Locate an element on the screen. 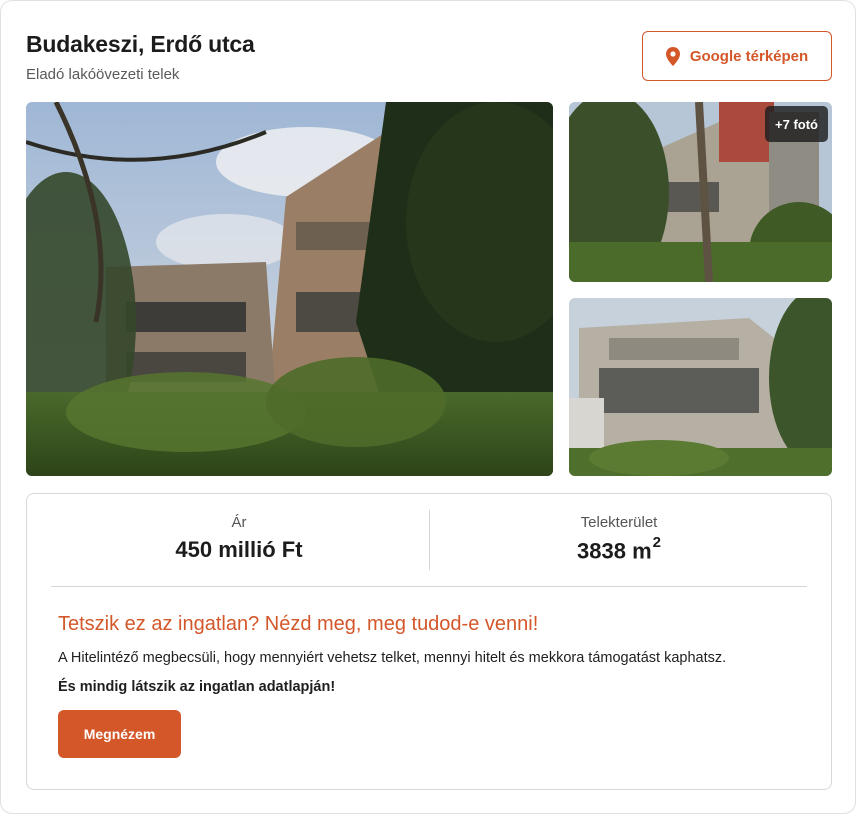 This screenshot has height=814, width=856. listing-subtitle: Eladó lakóövezeti telek is located at coordinates (103, 74).